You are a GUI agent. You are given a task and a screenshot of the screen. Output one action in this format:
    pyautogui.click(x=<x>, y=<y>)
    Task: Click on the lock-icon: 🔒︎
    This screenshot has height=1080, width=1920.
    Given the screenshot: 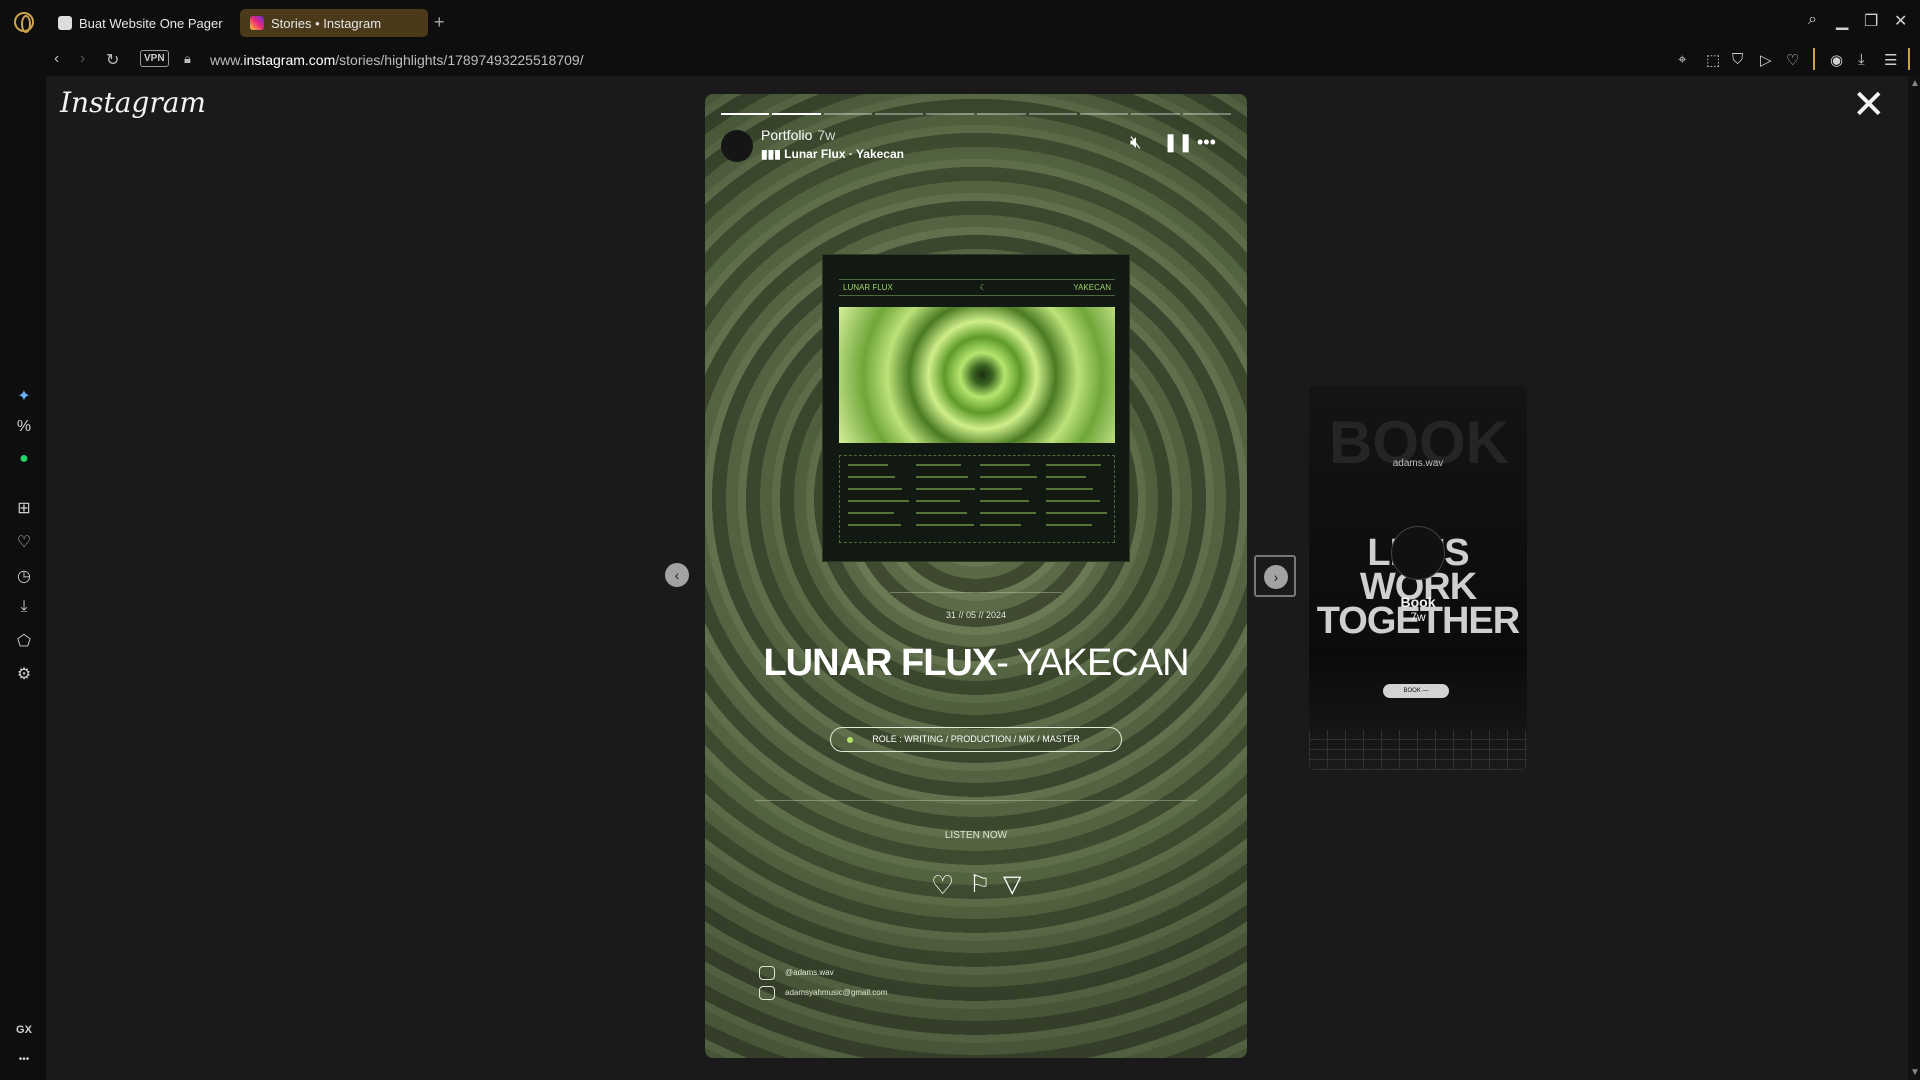 What is the action you would take?
    pyautogui.click(x=187, y=59)
    